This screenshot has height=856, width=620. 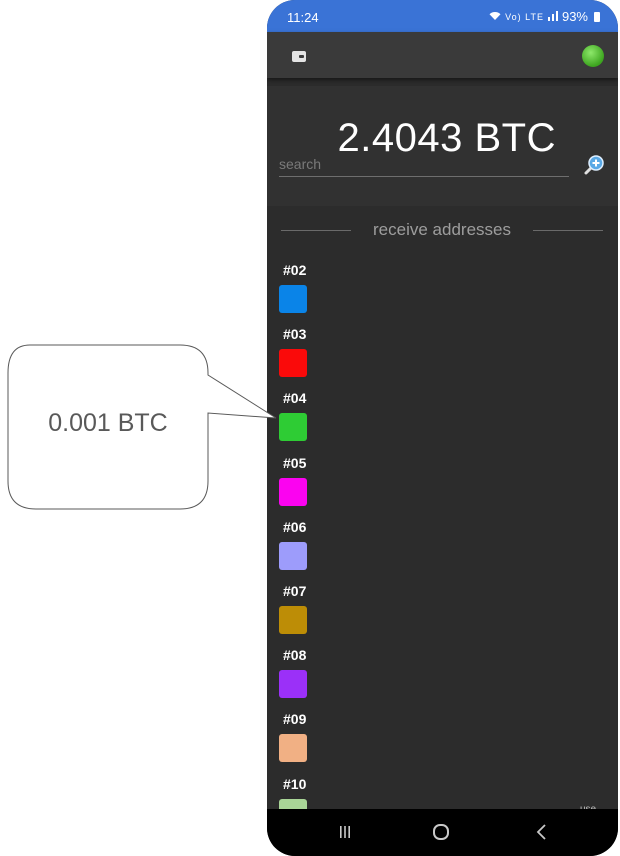 I want to click on signal-icon, so click(x=552, y=16).